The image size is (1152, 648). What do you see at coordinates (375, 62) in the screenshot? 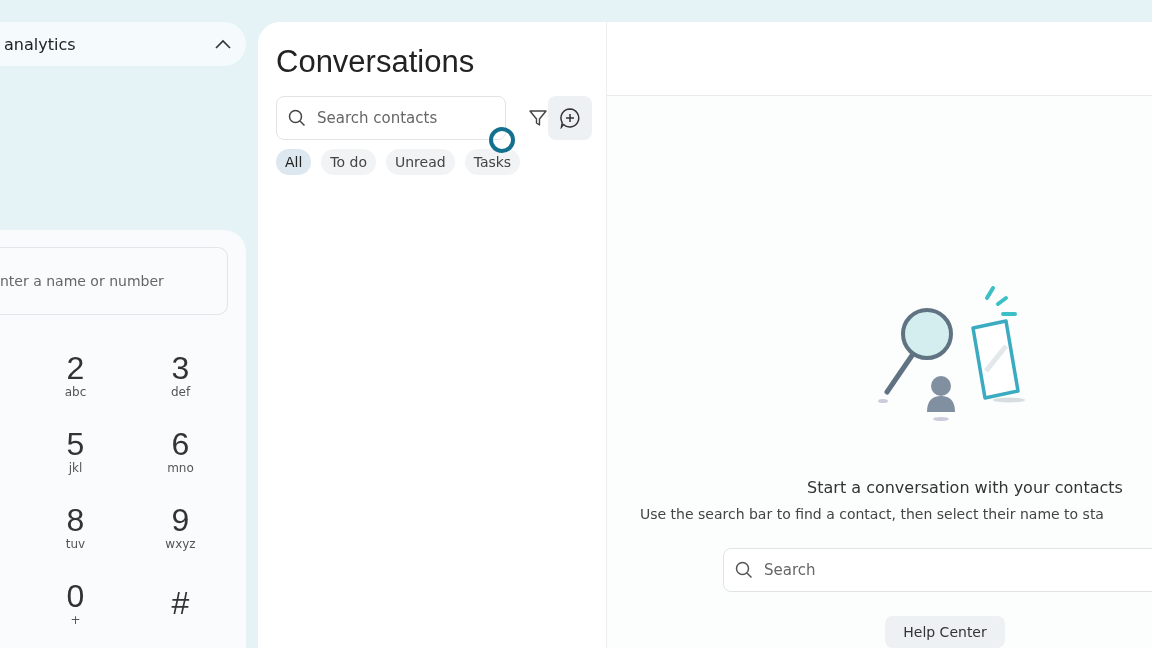
I see `panel-title: Conversations` at bounding box center [375, 62].